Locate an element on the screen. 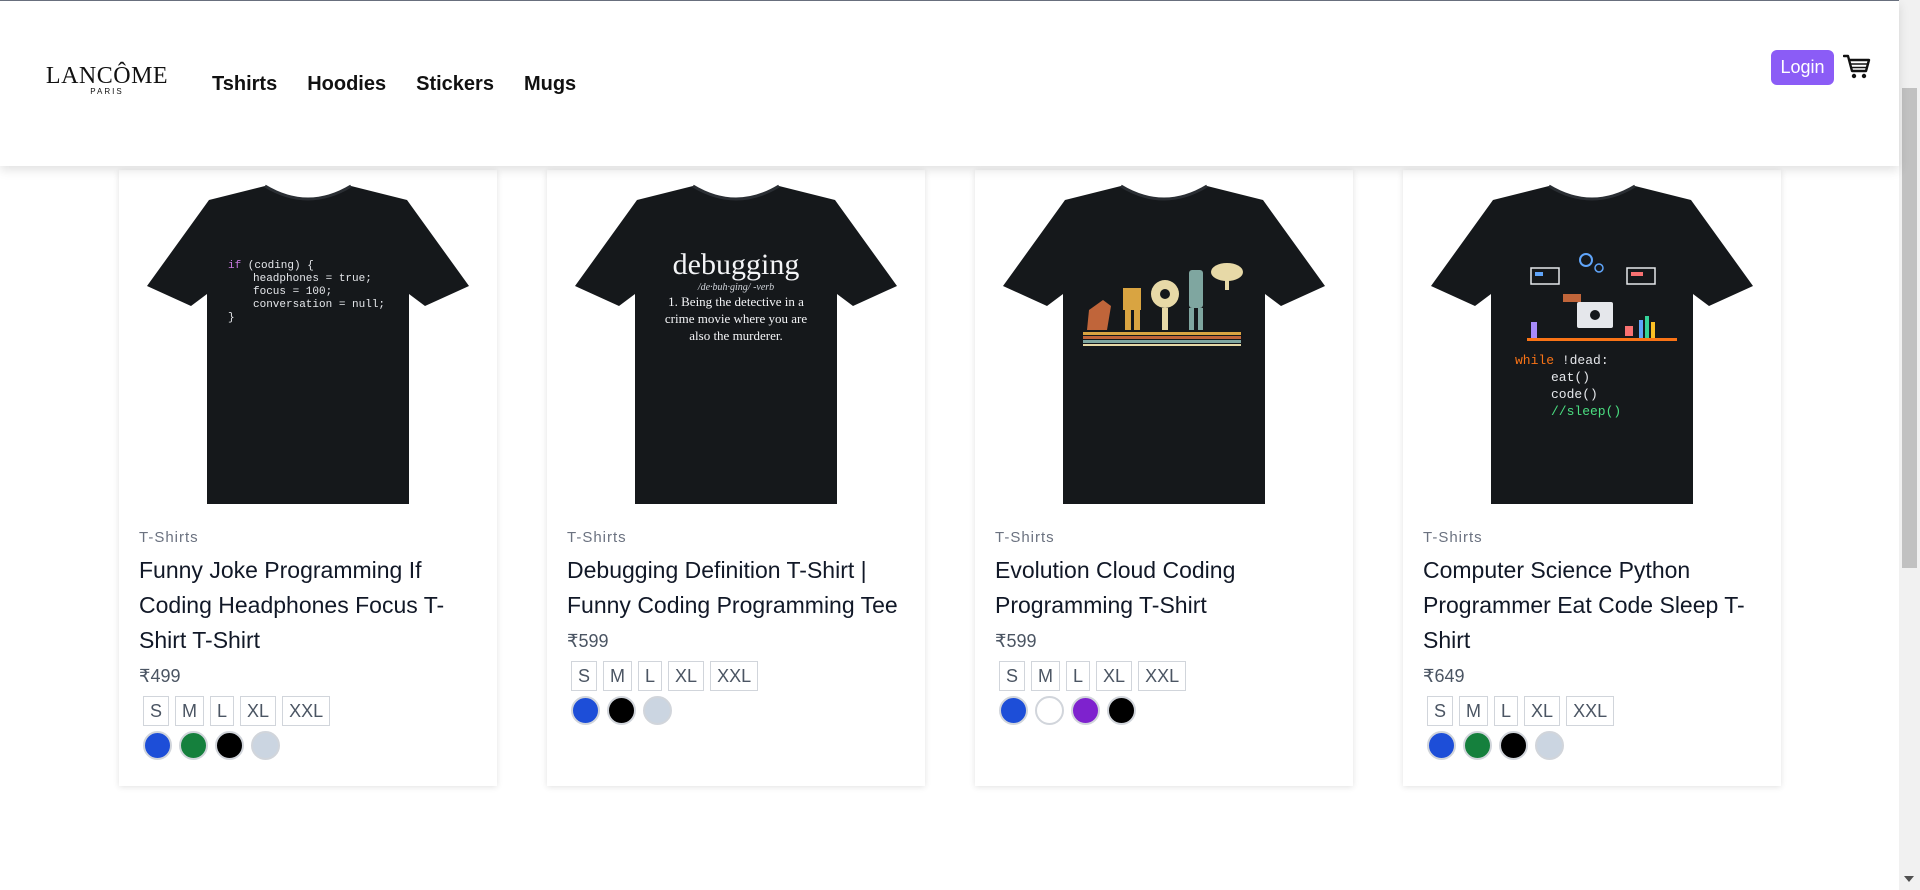  scrollbar-thumb is located at coordinates (1909, 328).